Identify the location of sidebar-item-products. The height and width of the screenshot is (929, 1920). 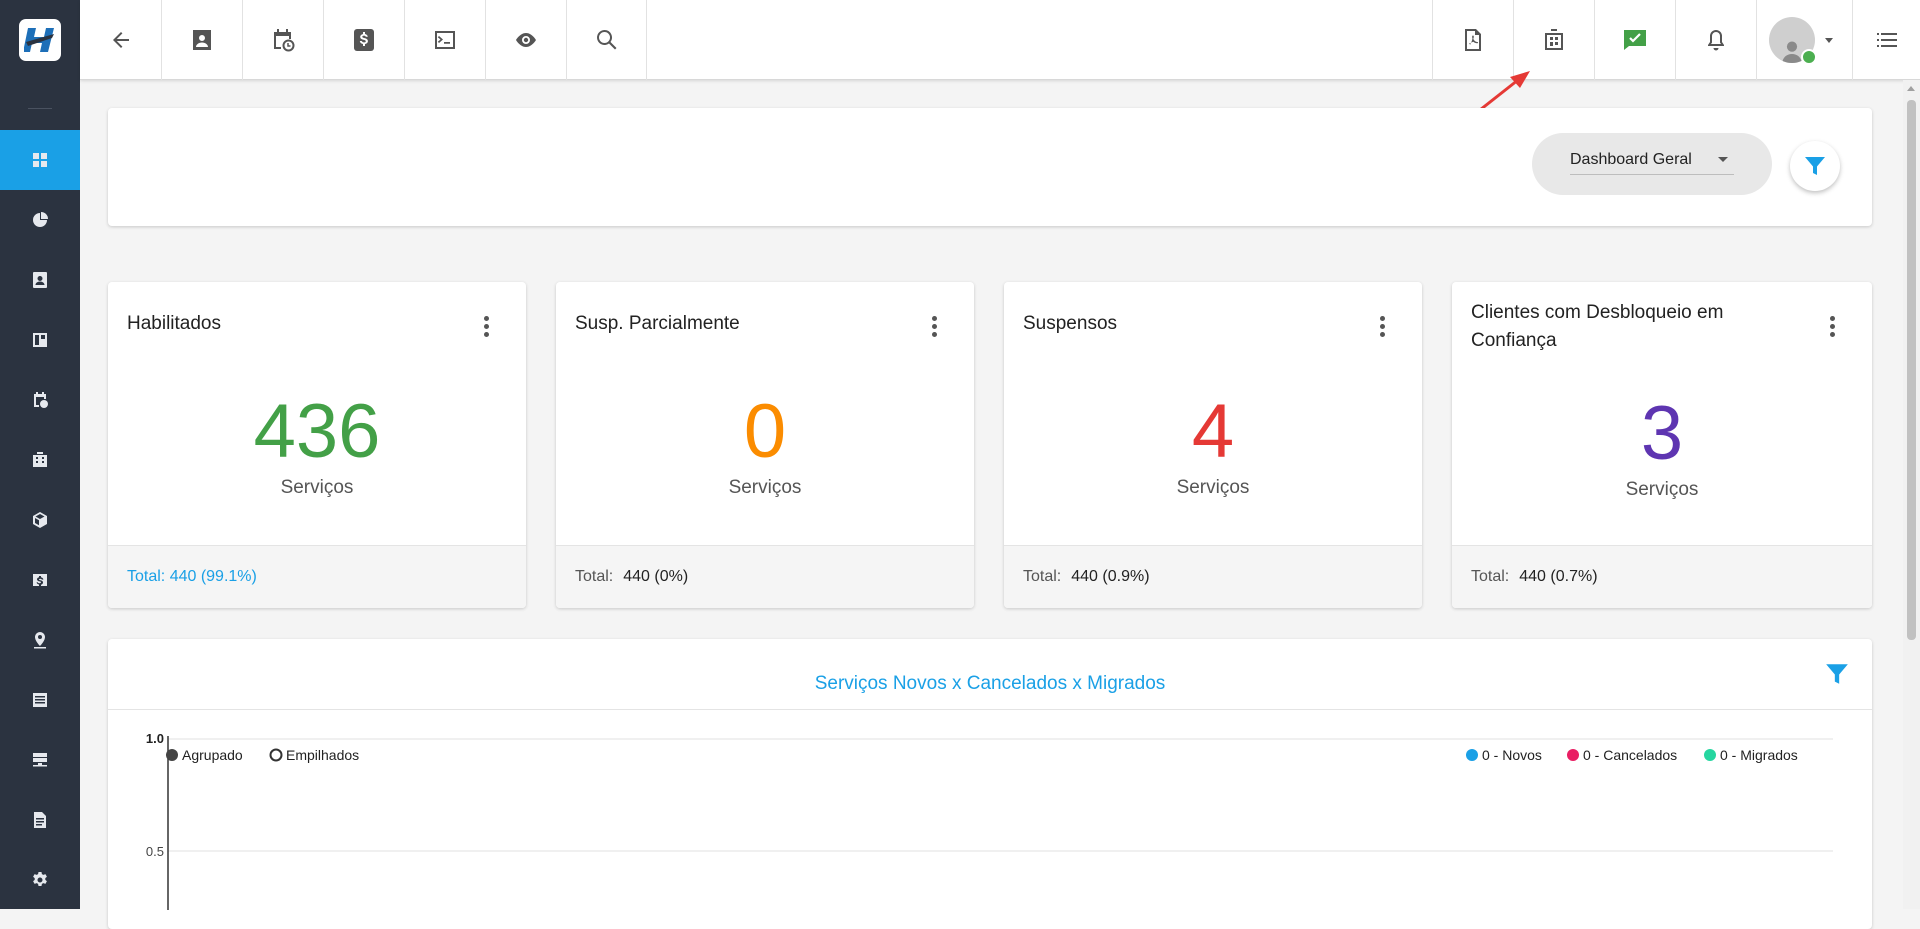
(40, 520).